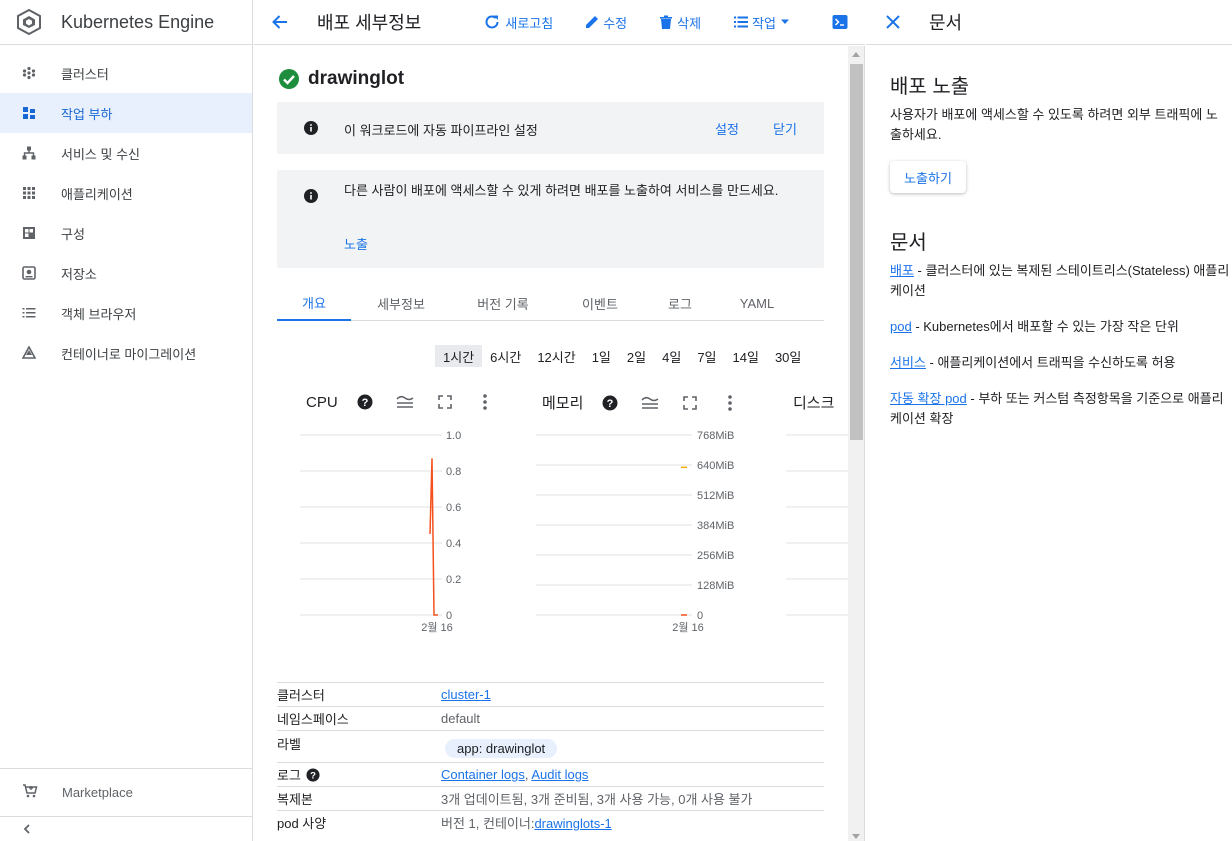 The height and width of the screenshot is (841, 1232). Describe the element at coordinates (518, 22) in the screenshot. I see `refresh-button: 새로고침` at that location.